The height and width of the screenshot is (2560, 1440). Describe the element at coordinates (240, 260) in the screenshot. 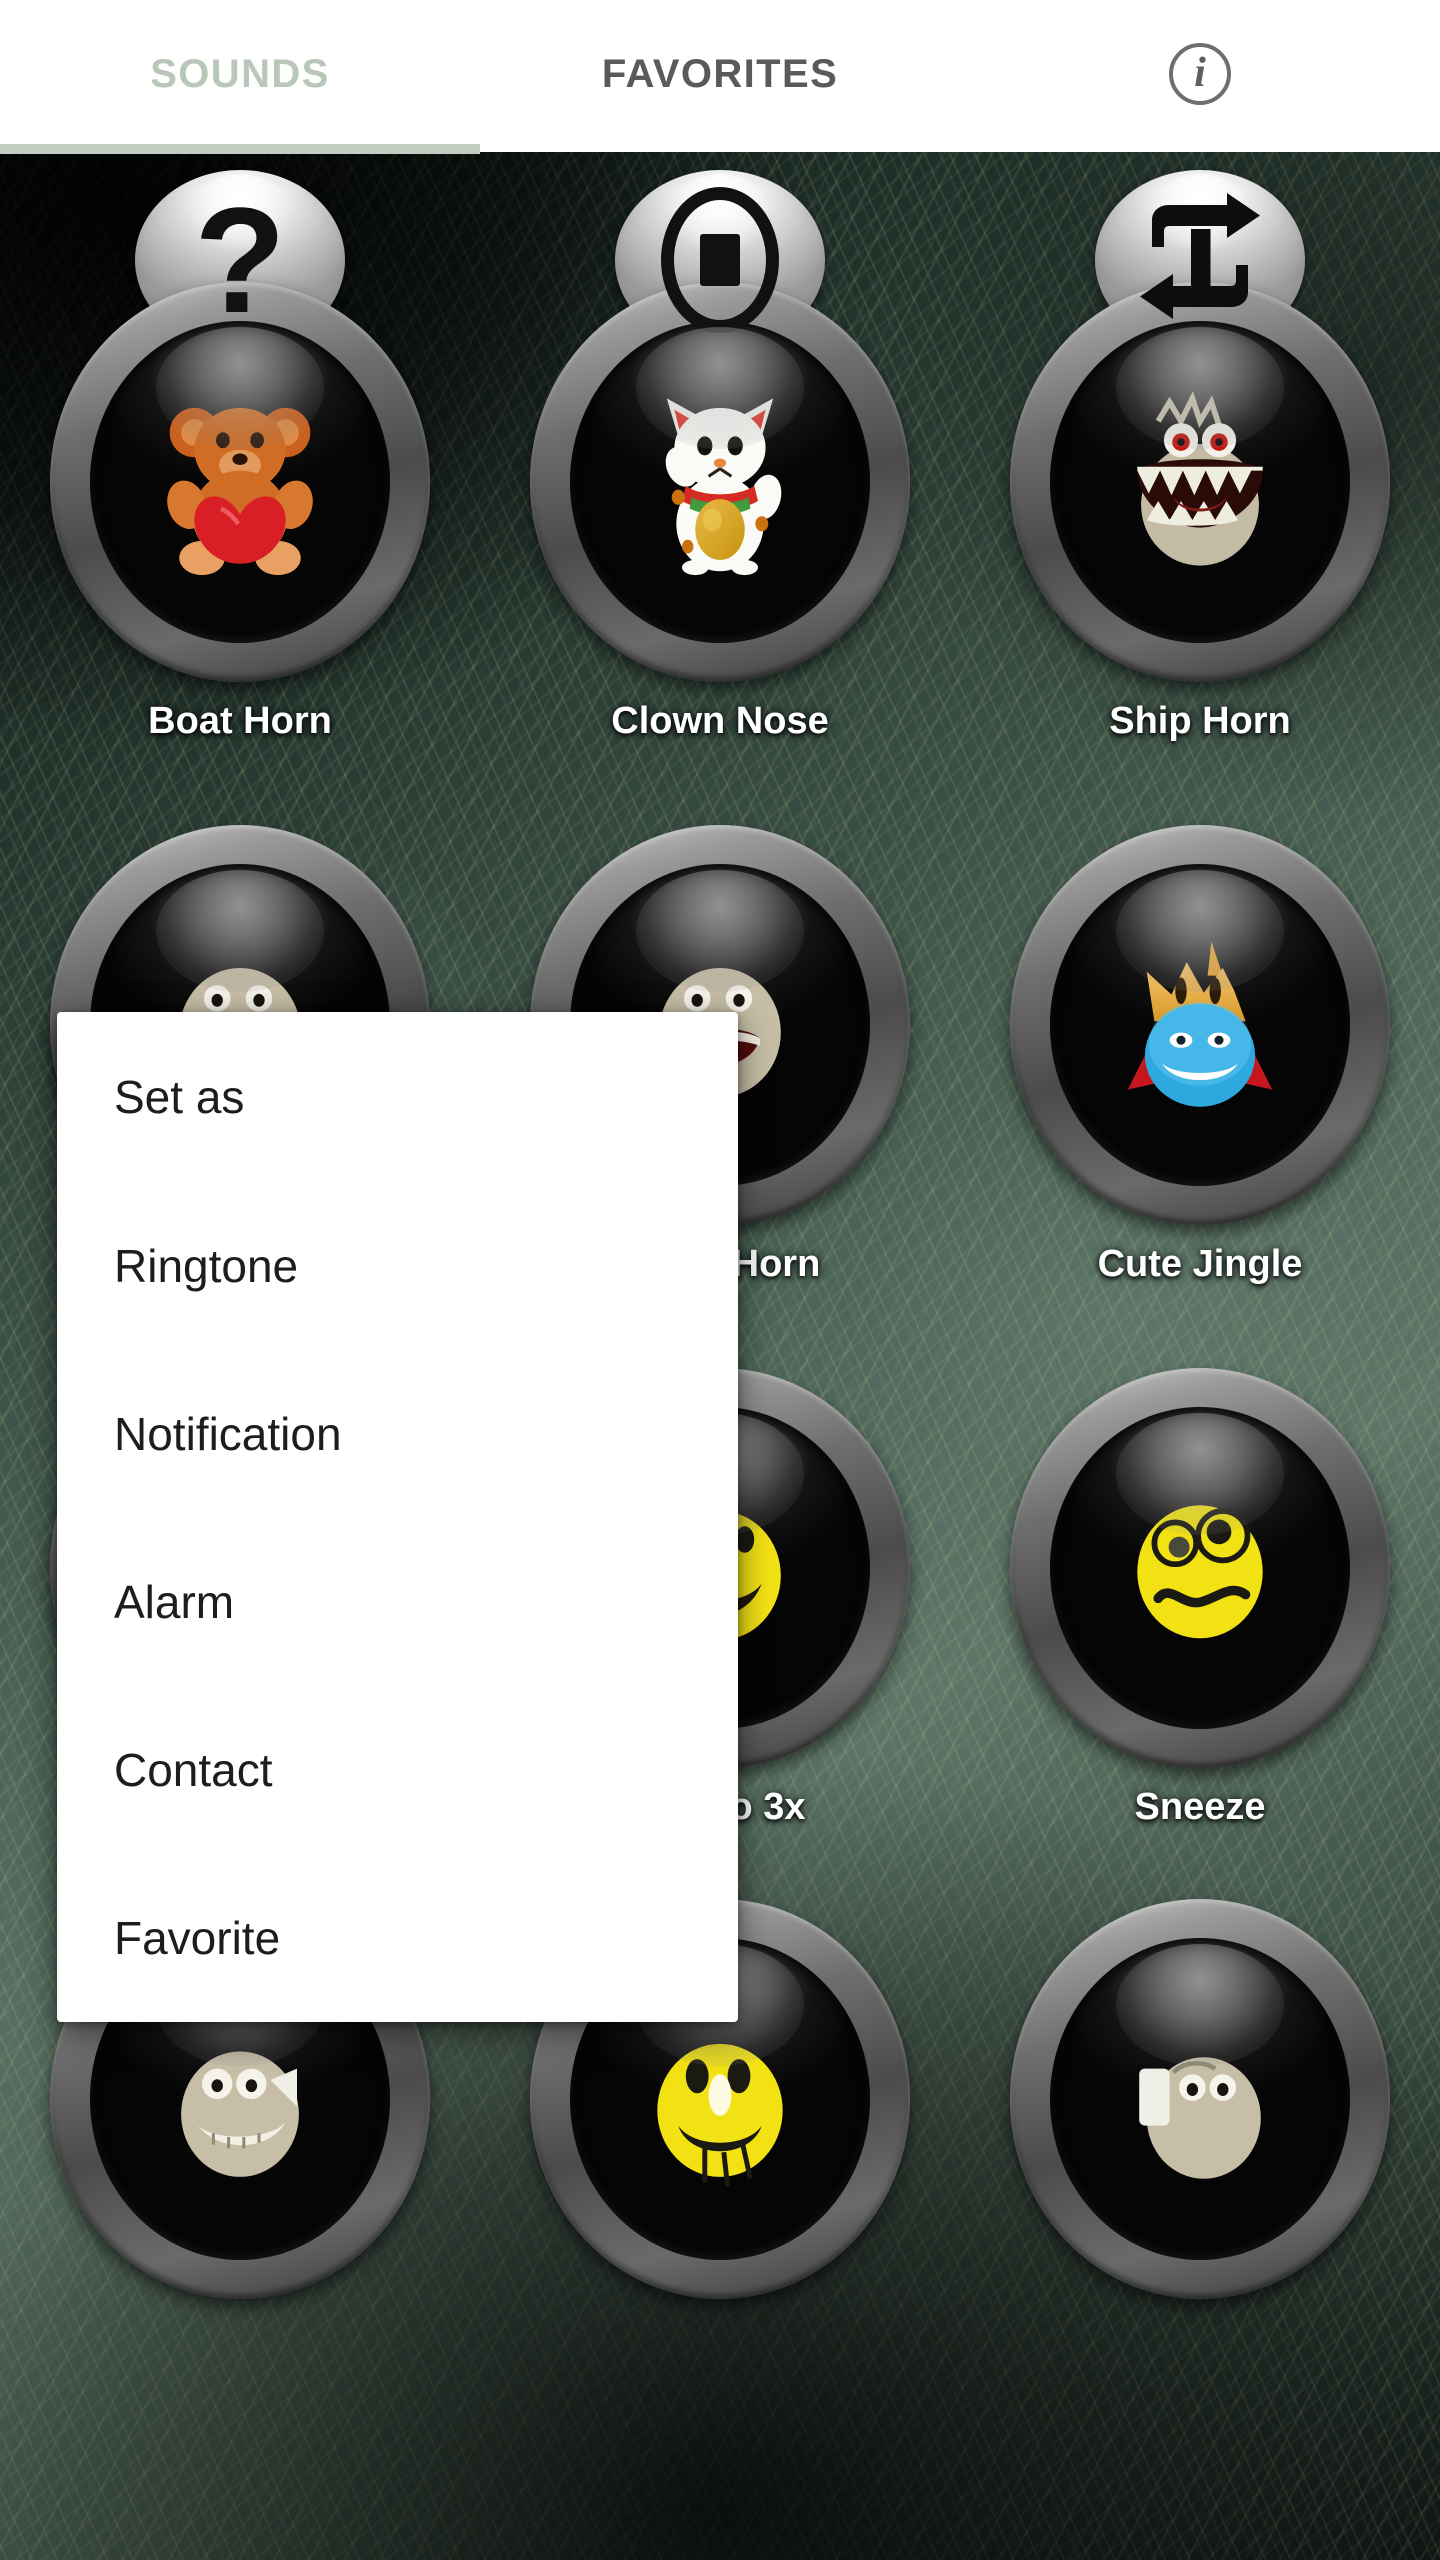

I see `question-mark-icon: ?` at that location.